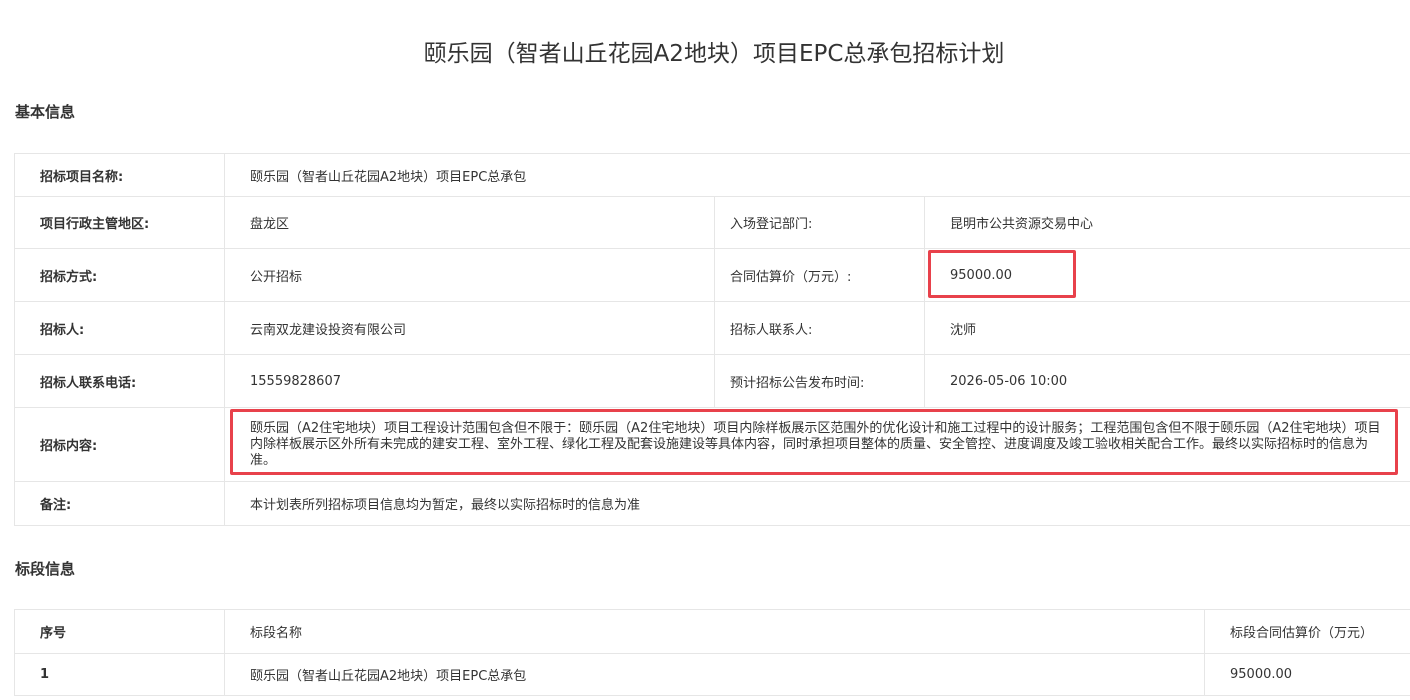  Describe the element at coordinates (1167, 275) in the screenshot. I see `contract-estimate-value: 95000.00` at that location.